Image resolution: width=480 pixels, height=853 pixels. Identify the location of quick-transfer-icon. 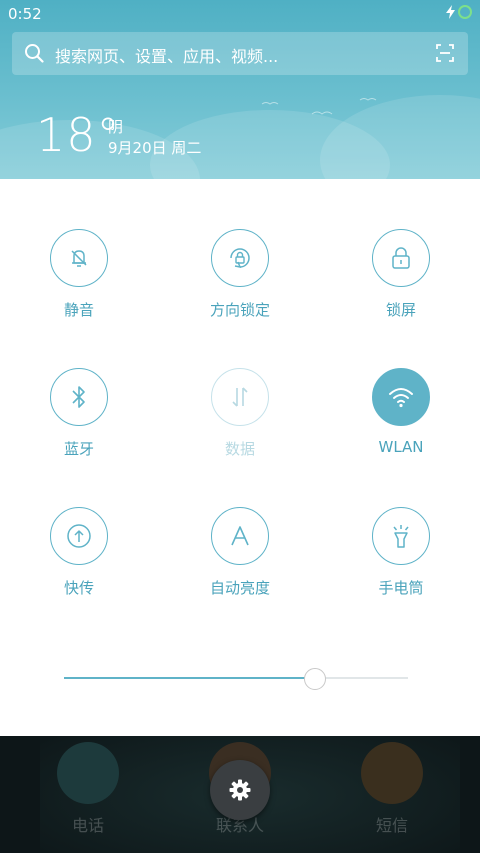
(79, 536).